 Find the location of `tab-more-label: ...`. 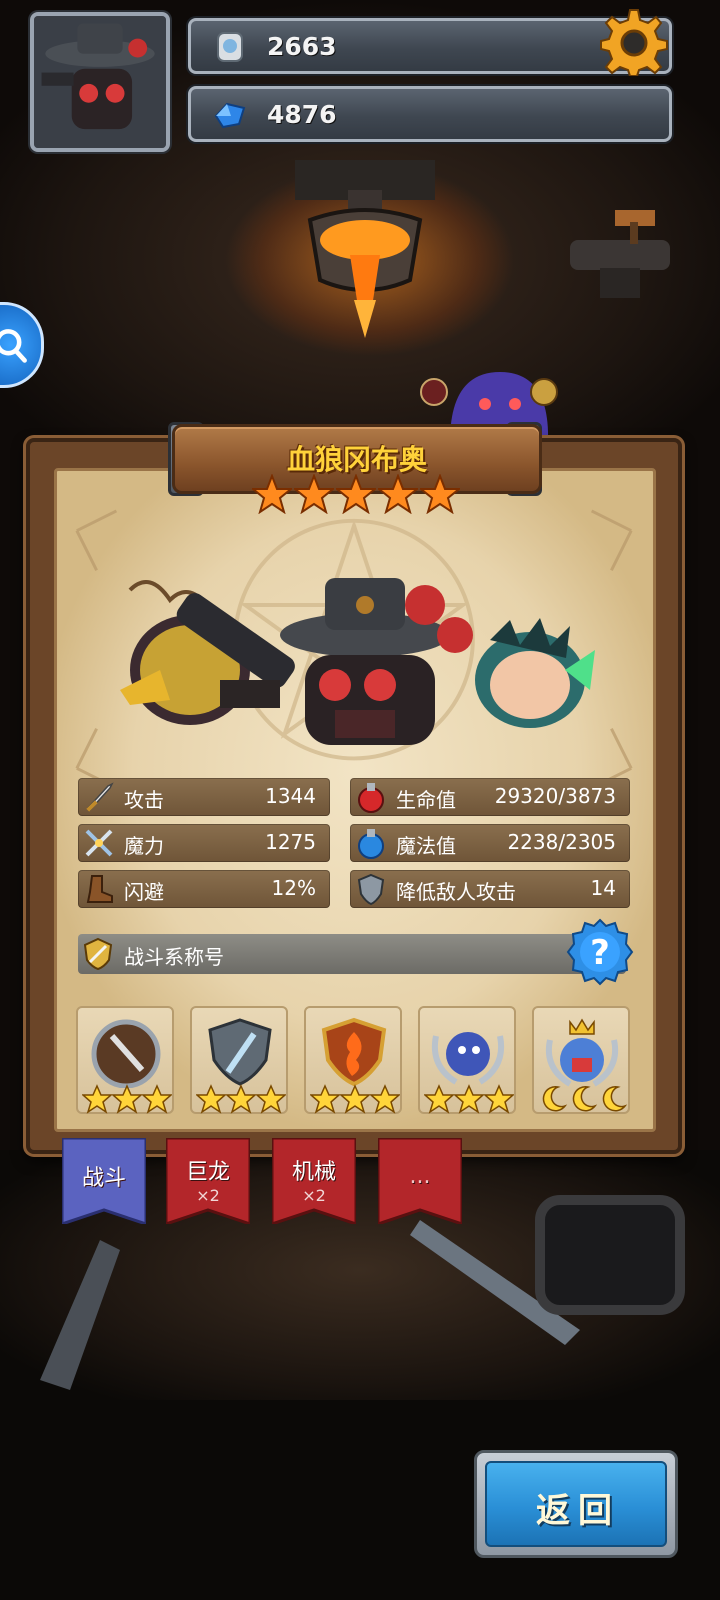

tab-more-label: ... is located at coordinates (420, 1176).